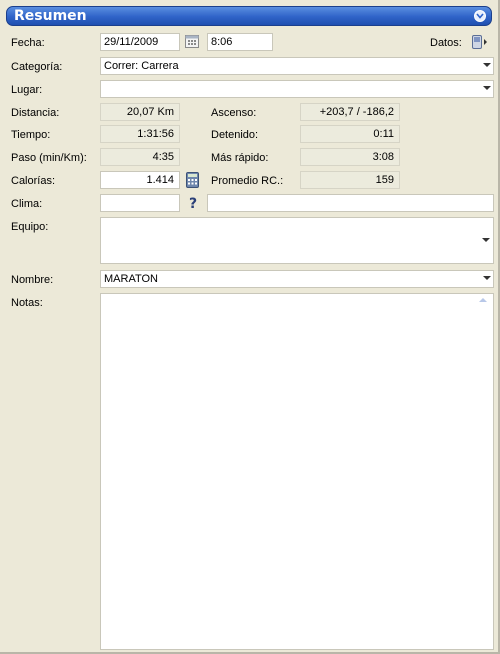 This screenshot has width=500, height=654. I want to click on calculator-icon, so click(192, 181).